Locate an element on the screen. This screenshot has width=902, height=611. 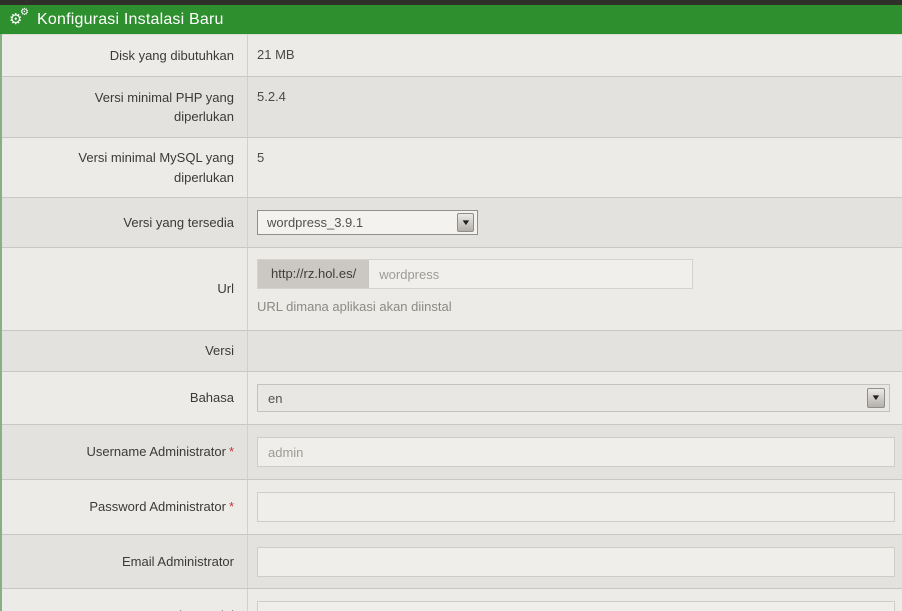
admin-password-input is located at coordinates (576, 507).